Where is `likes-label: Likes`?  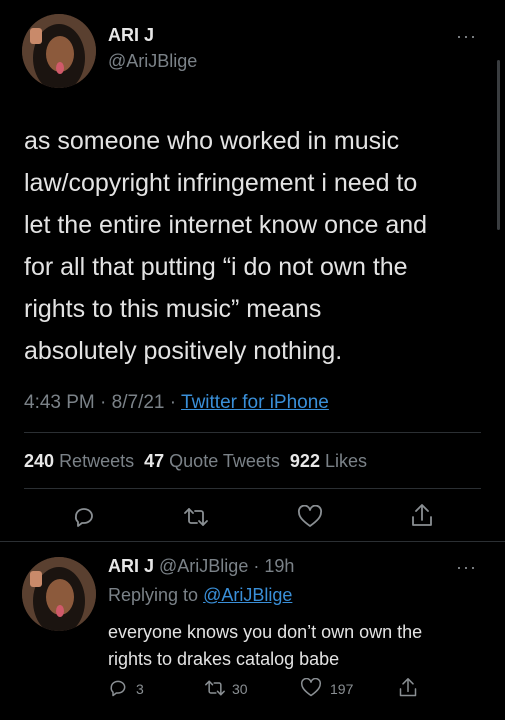 likes-label: Likes is located at coordinates (346, 461).